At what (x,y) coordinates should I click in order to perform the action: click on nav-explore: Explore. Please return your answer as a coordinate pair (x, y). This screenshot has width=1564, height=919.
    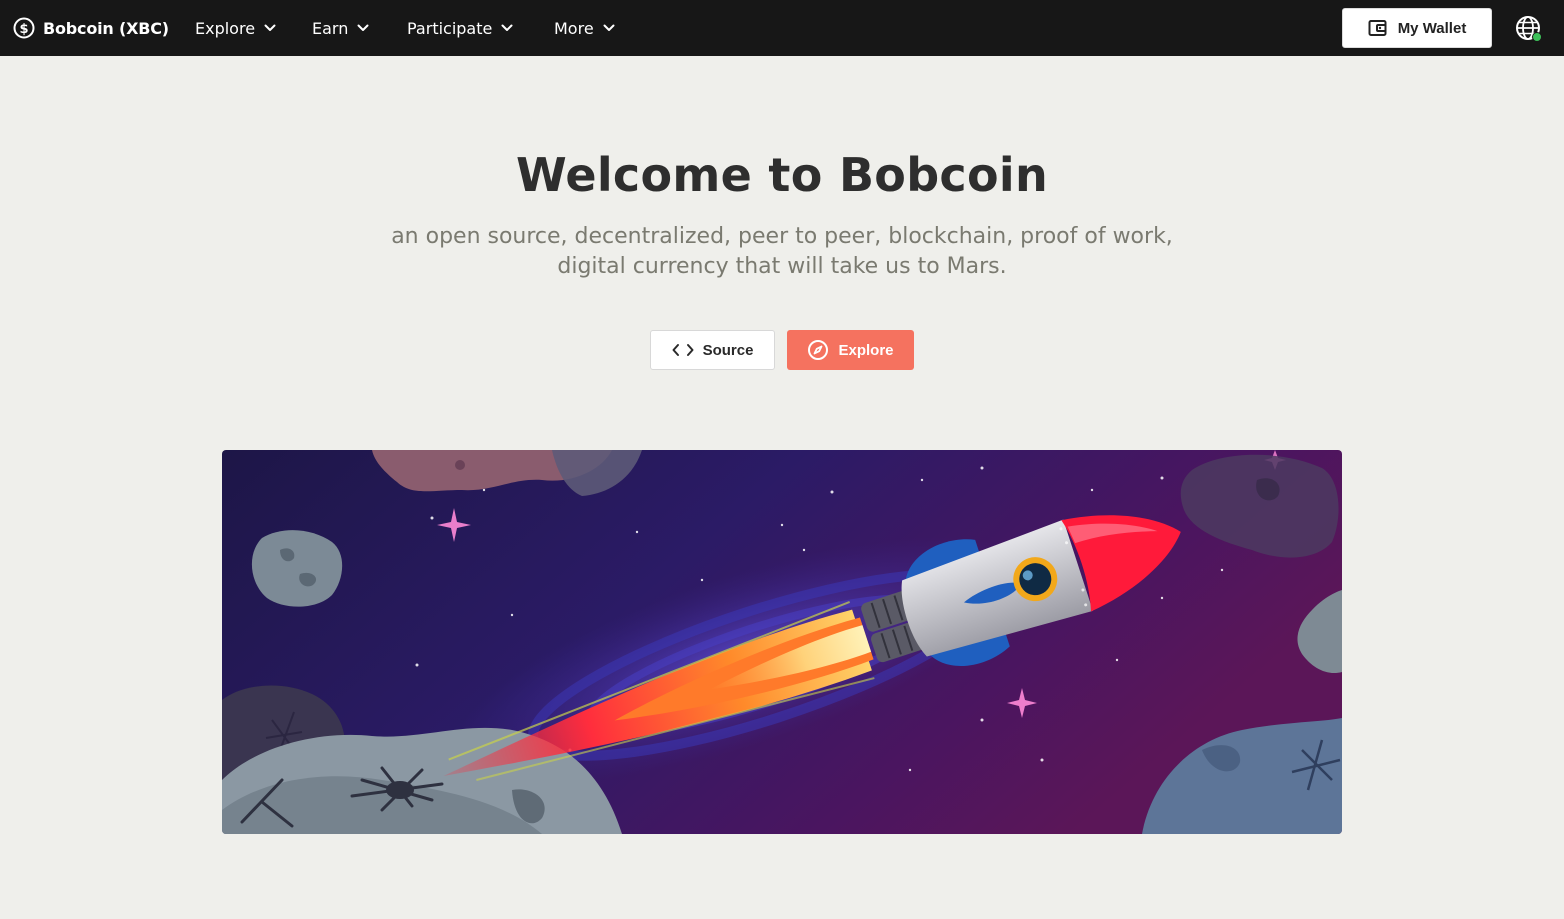
    Looking at the image, I should click on (236, 28).